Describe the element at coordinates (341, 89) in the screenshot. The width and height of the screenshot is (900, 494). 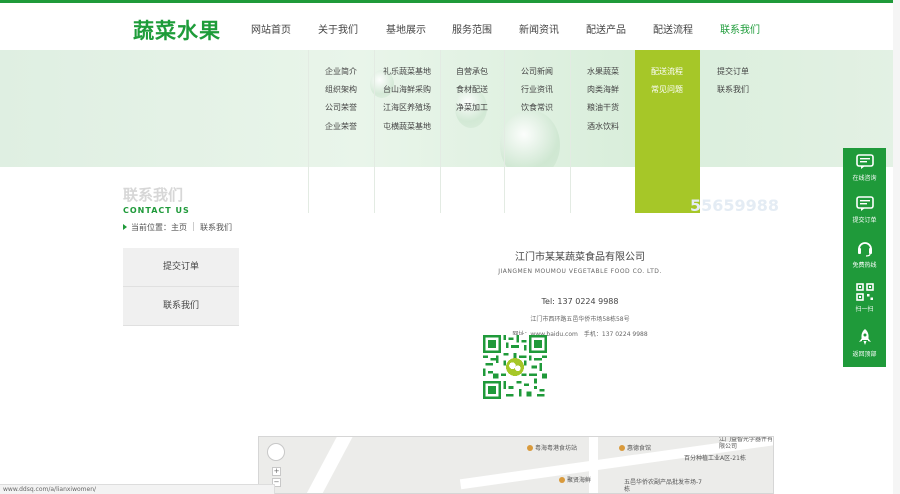
I see `dropdown-item: 组织架构` at that location.